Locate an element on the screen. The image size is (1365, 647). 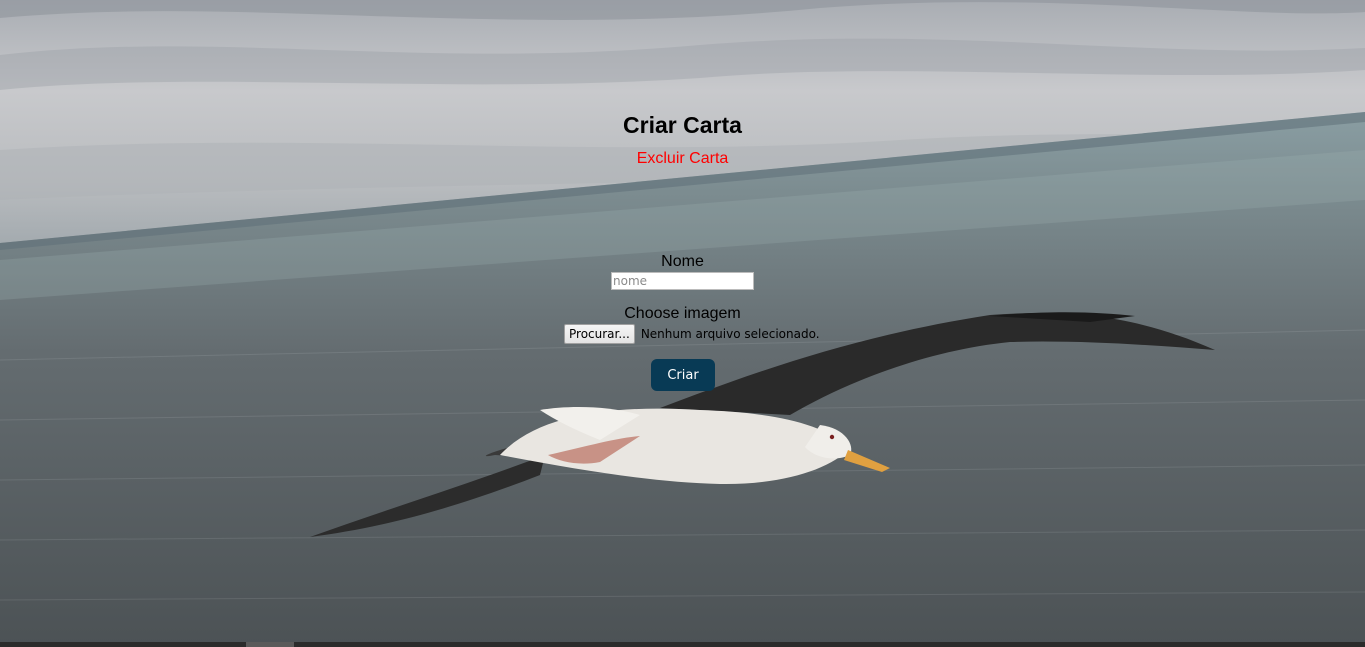
delete-card-link-row: Excluir Carta is located at coordinates (682, 159).